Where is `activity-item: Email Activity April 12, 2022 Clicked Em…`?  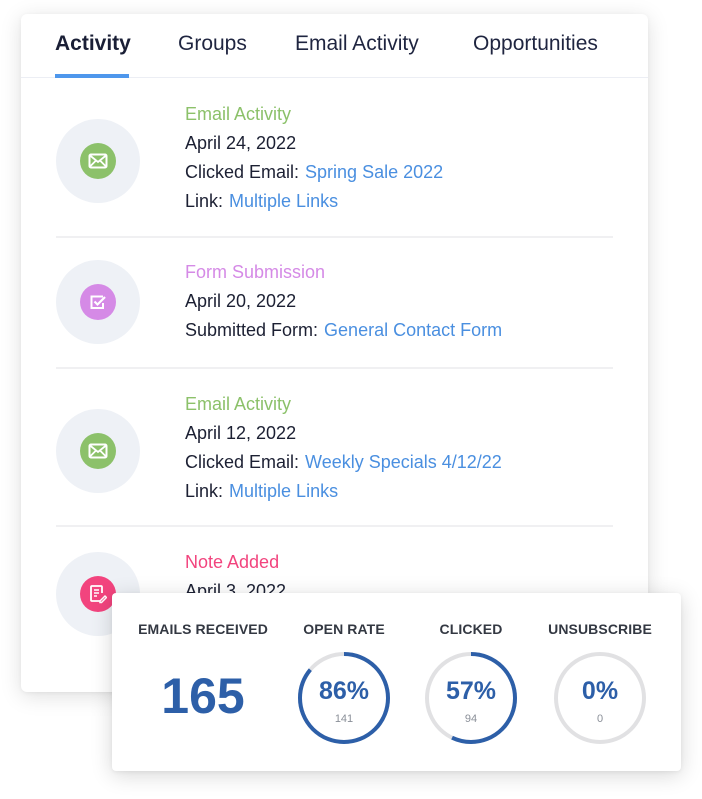
activity-item: Email Activity April 12, 2022 Clicked Em… is located at coordinates (334, 455).